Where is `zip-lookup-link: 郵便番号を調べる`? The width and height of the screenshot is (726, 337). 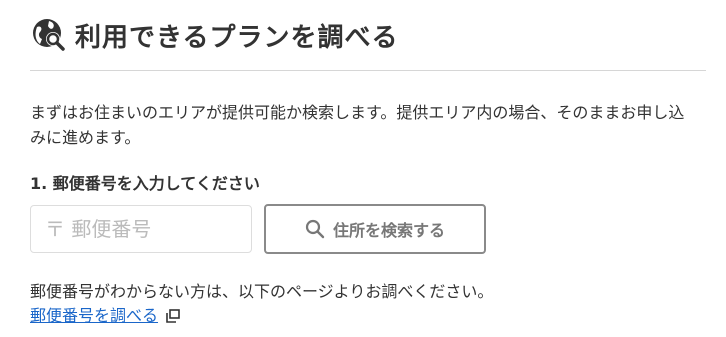 zip-lookup-link: 郵便番号を調べる is located at coordinates (94, 316).